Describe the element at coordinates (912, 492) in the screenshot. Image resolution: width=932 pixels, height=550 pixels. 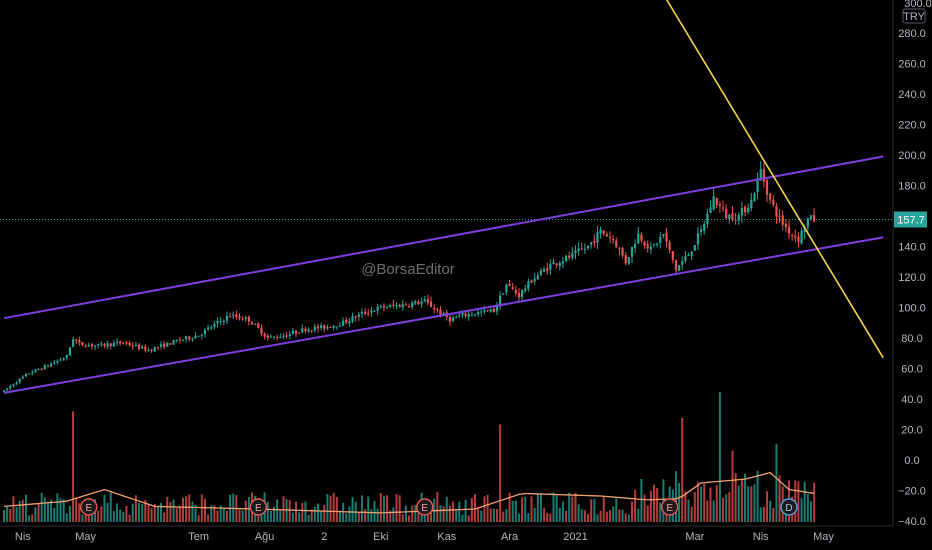
I see `price-tick-label: −20.0` at that location.